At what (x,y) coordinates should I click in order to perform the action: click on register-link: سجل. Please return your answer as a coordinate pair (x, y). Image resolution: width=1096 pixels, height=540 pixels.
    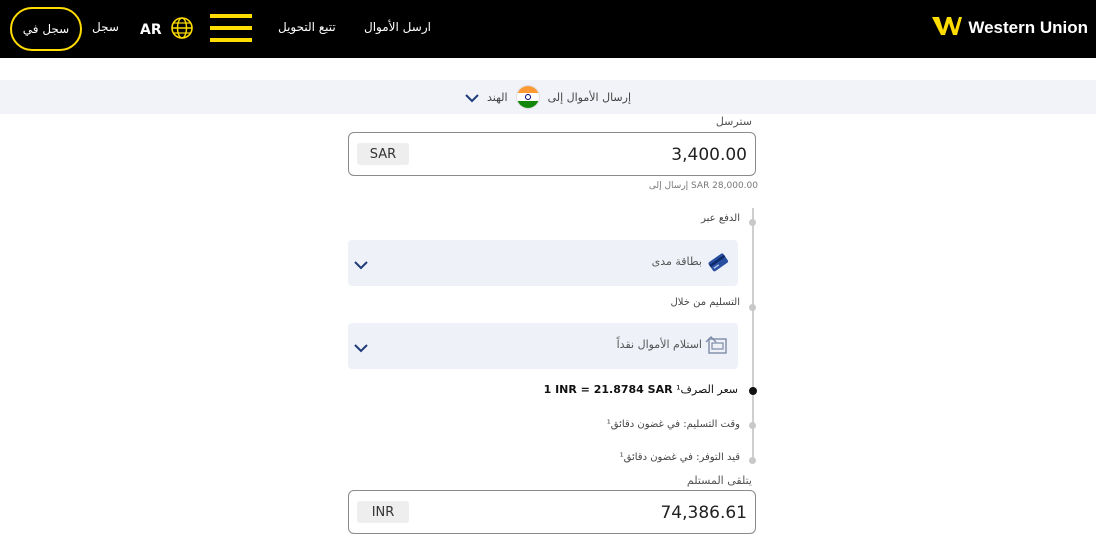
    Looking at the image, I should click on (105, 27).